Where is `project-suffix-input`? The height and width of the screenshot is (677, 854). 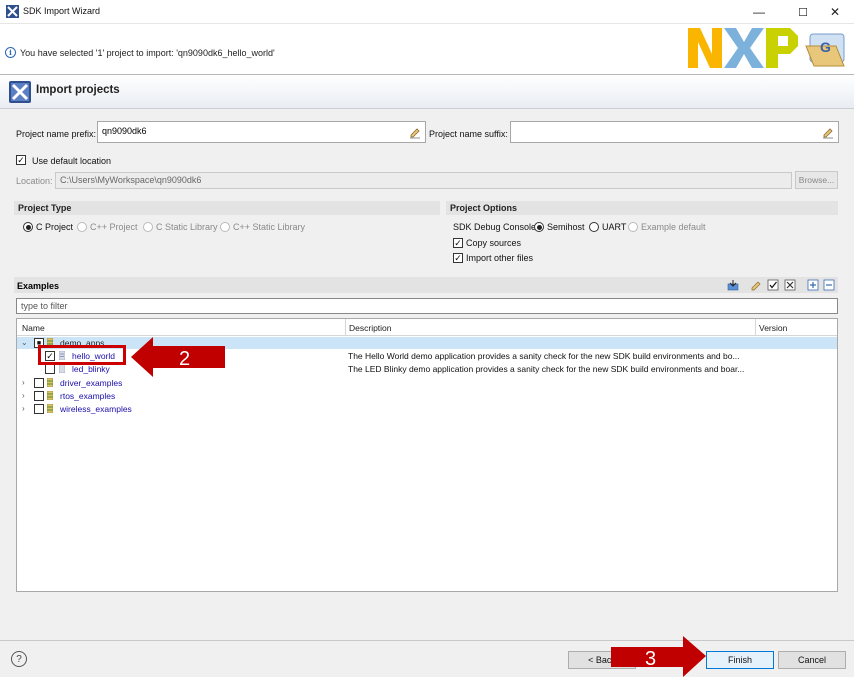
project-suffix-input is located at coordinates (674, 132).